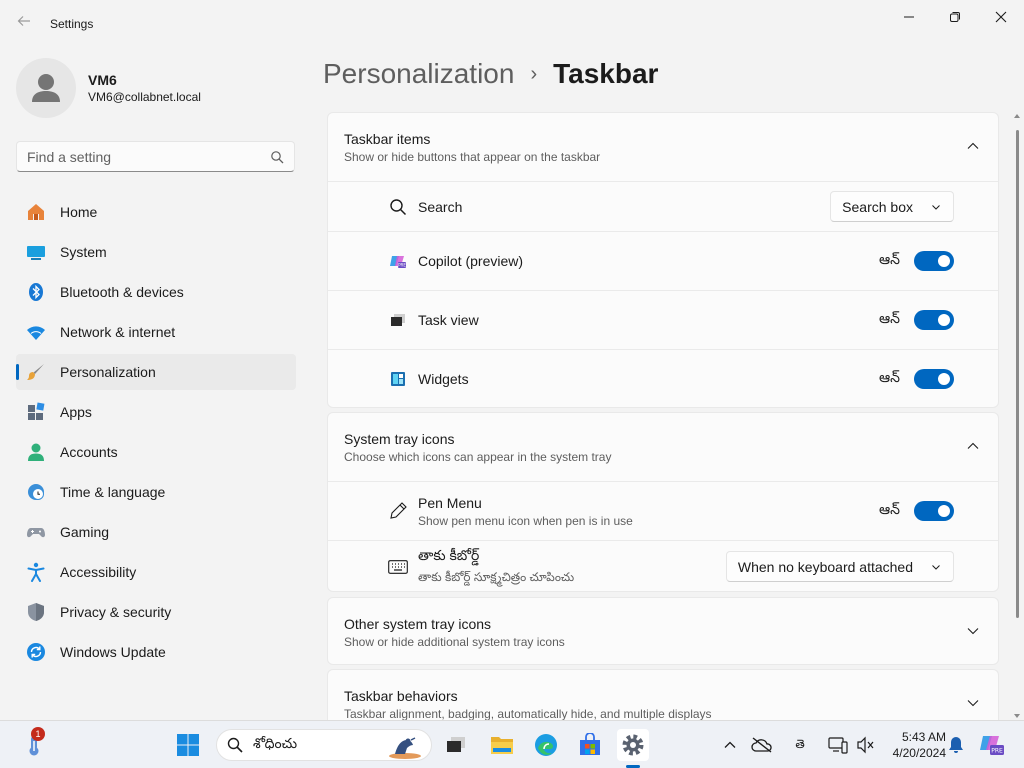  I want to click on edge-browser-button, so click(546, 745).